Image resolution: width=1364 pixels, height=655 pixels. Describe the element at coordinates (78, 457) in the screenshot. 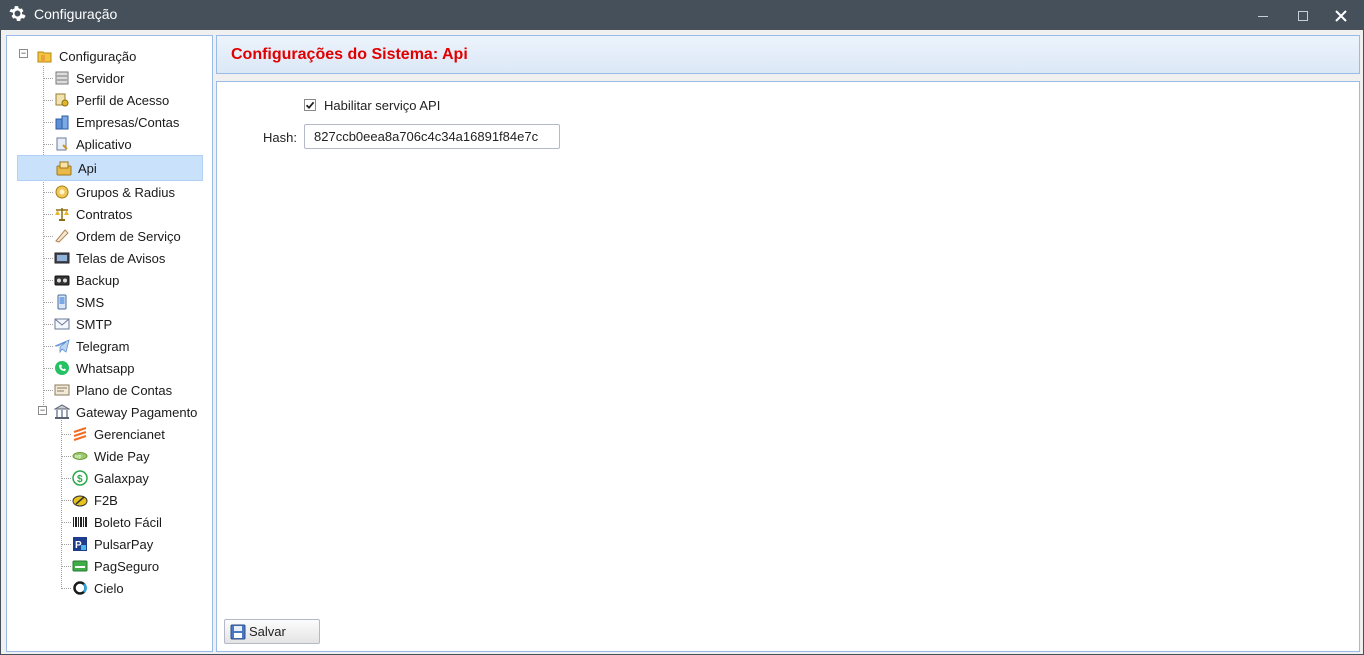

I see `svg-text: wp` at that location.